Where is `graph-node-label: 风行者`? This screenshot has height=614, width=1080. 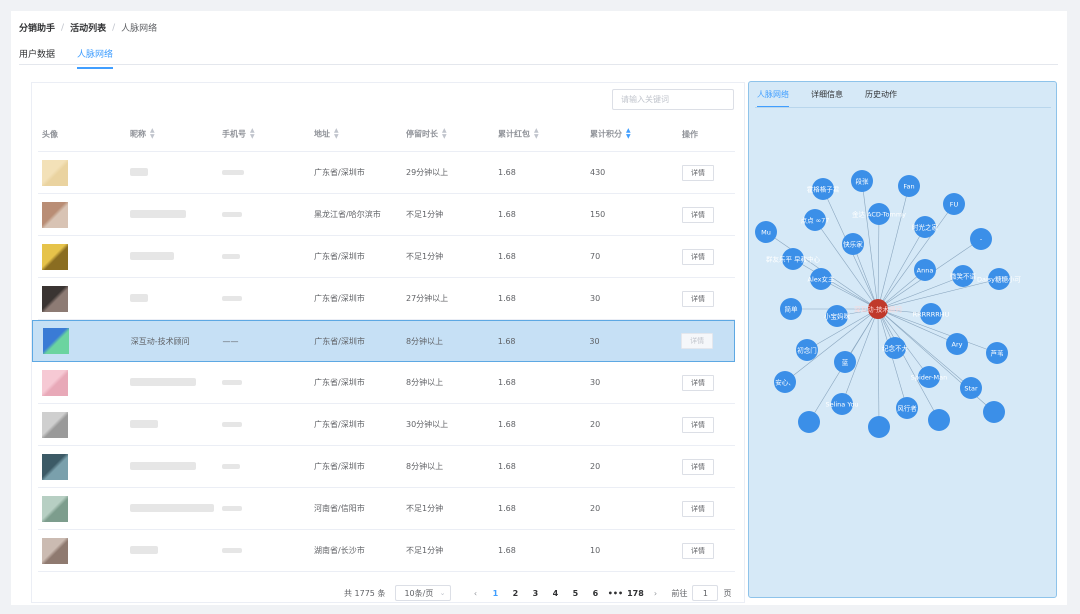 graph-node-label: 风行者 is located at coordinates (907, 408).